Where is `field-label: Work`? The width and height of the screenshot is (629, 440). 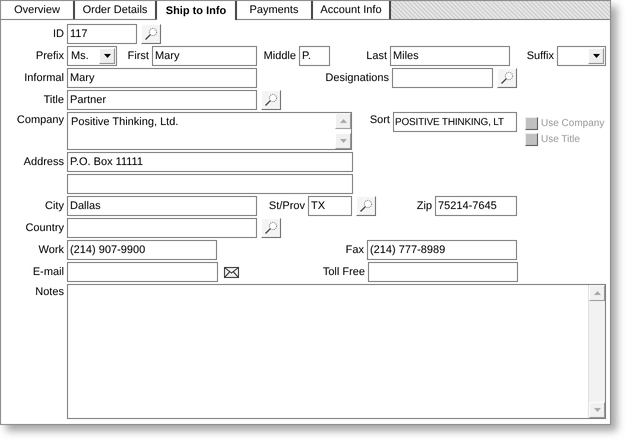
field-label: Work is located at coordinates (51, 250).